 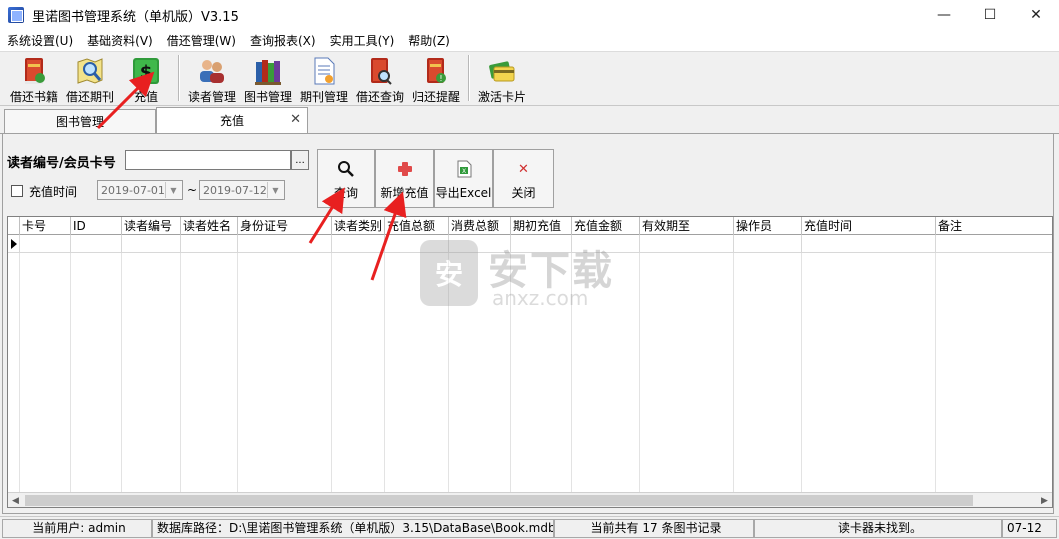 What do you see at coordinates (523, 169) in the screenshot?
I see `close-icon: ✕` at bounding box center [523, 169].